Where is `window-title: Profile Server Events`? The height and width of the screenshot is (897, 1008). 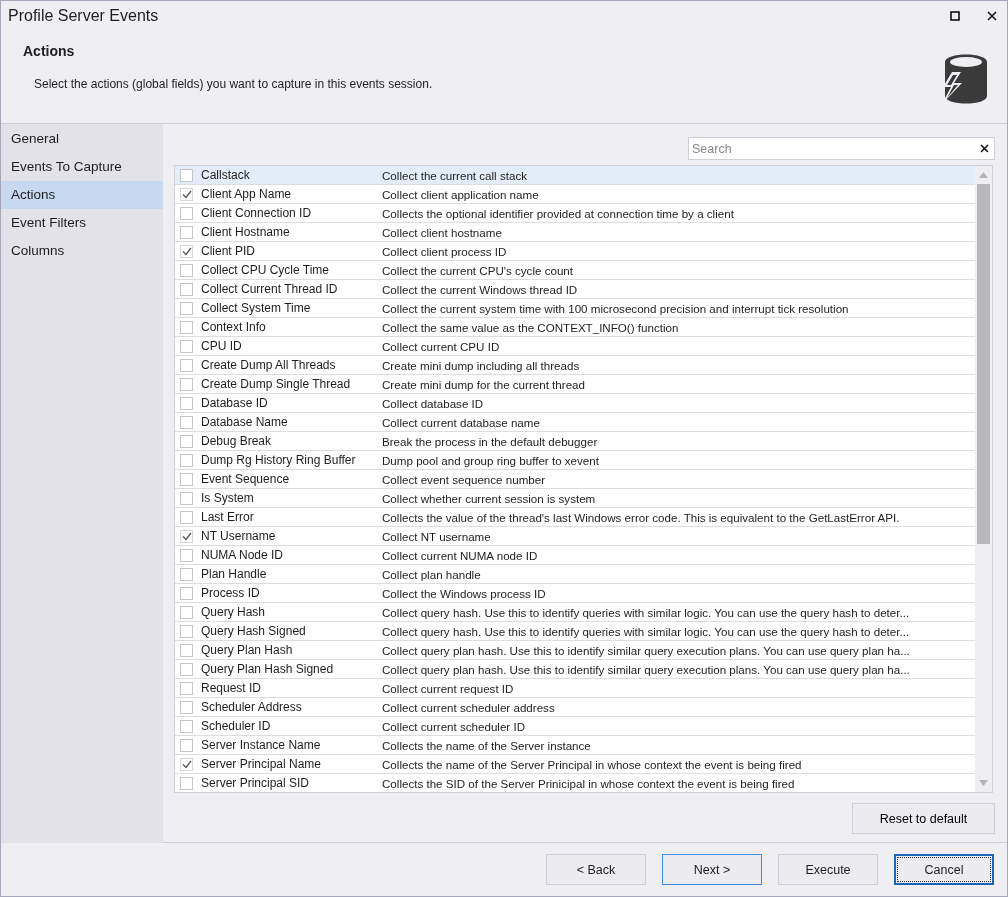
window-title: Profile Server Events is located at coordinates (83, 16).